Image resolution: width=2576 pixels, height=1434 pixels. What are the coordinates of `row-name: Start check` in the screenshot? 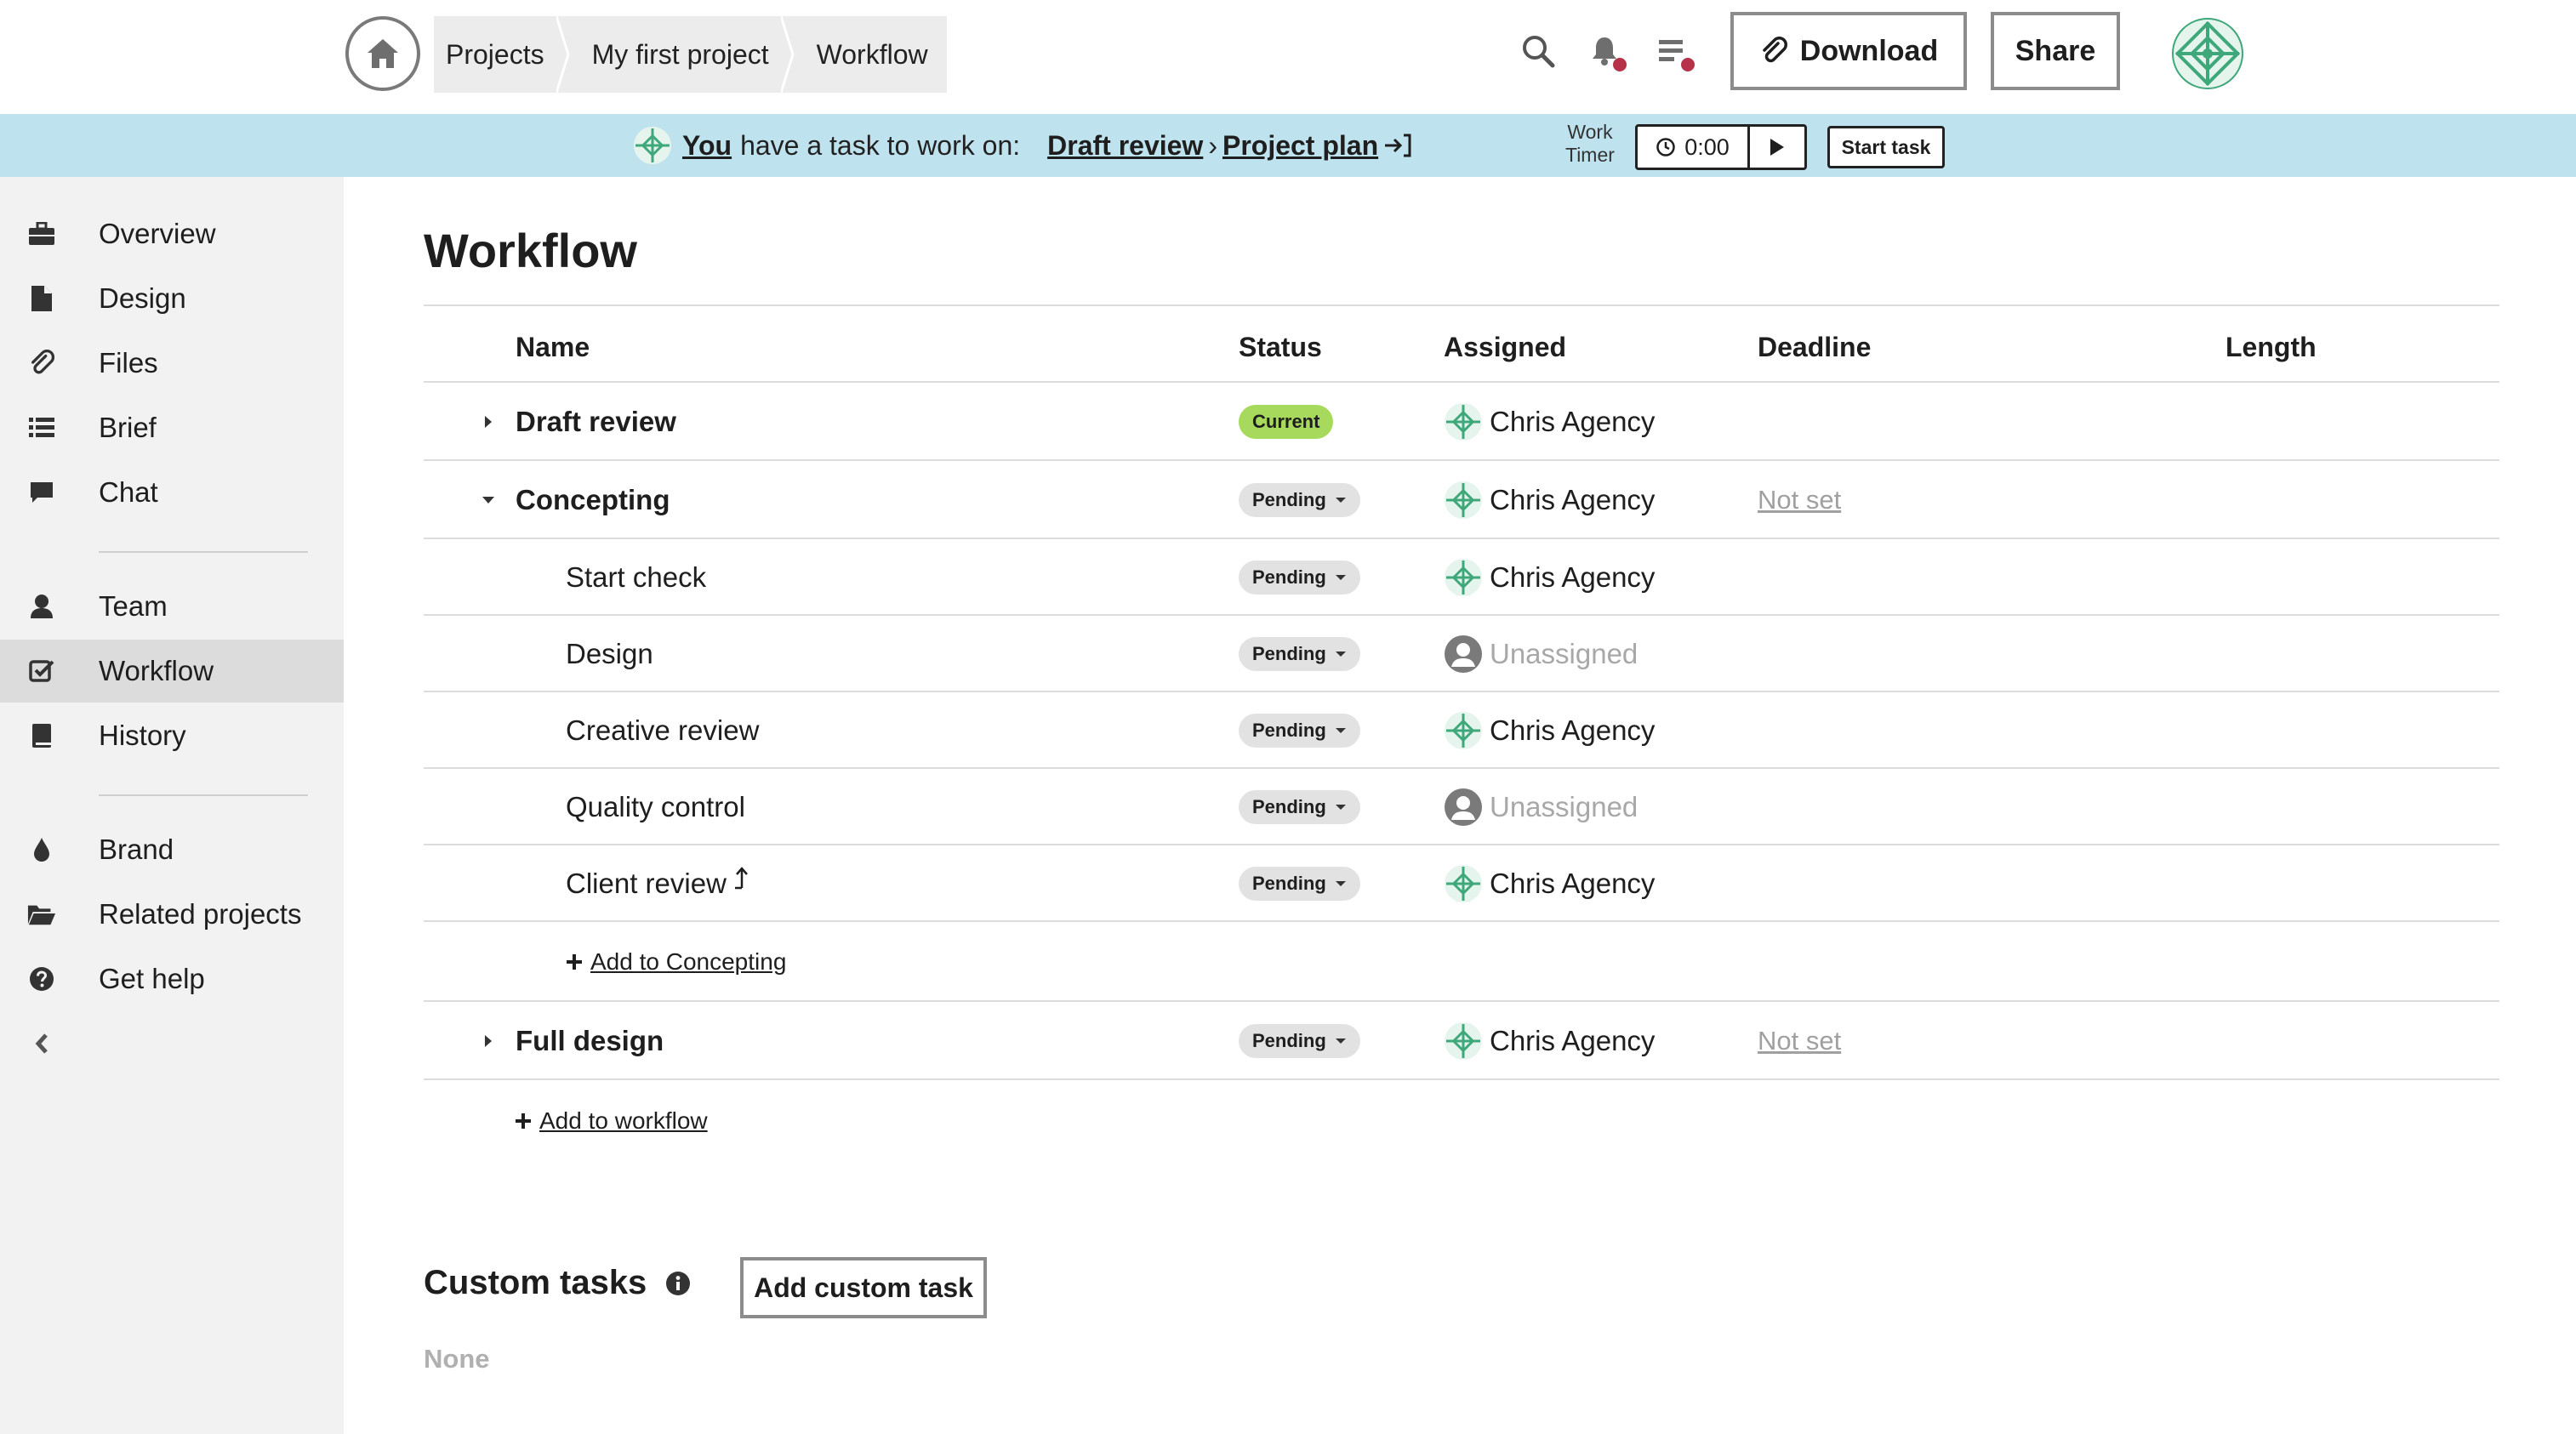 It's located at (636, 577).